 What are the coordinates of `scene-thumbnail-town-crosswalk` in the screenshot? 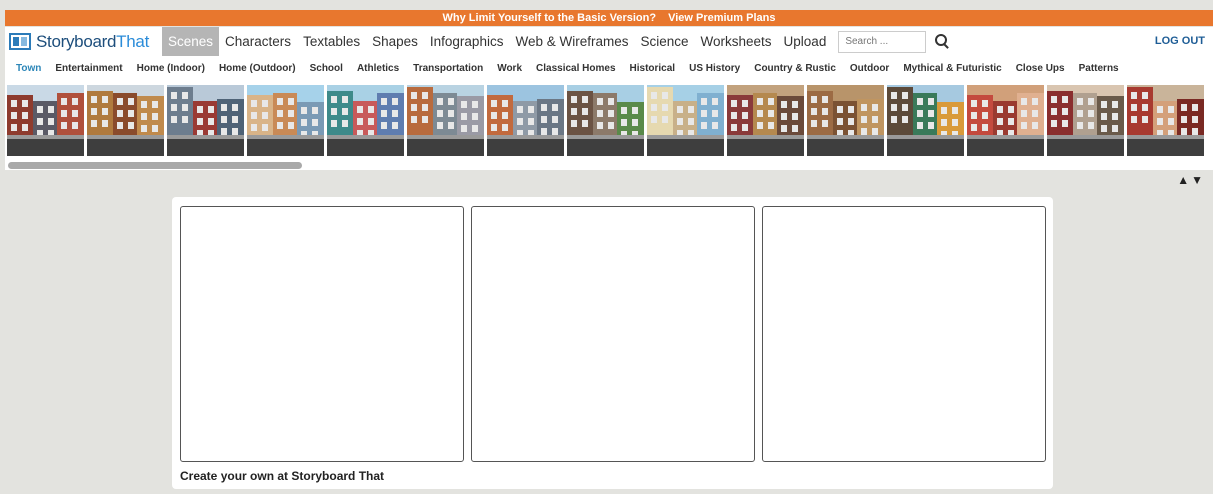 It's located at (685, 120).